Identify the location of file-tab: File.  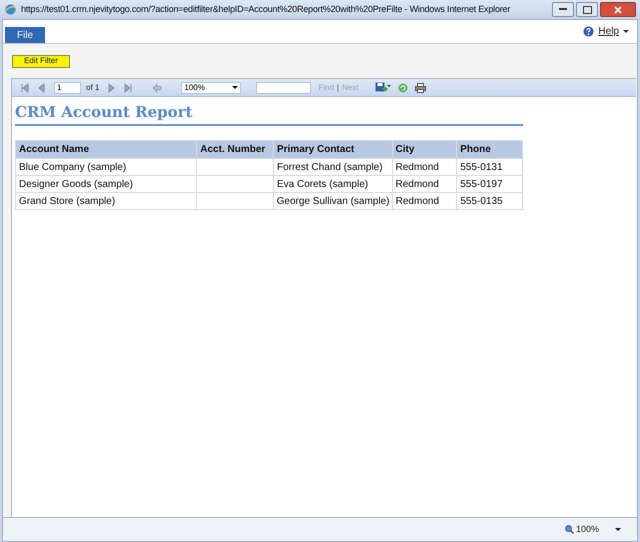
(25, 35).